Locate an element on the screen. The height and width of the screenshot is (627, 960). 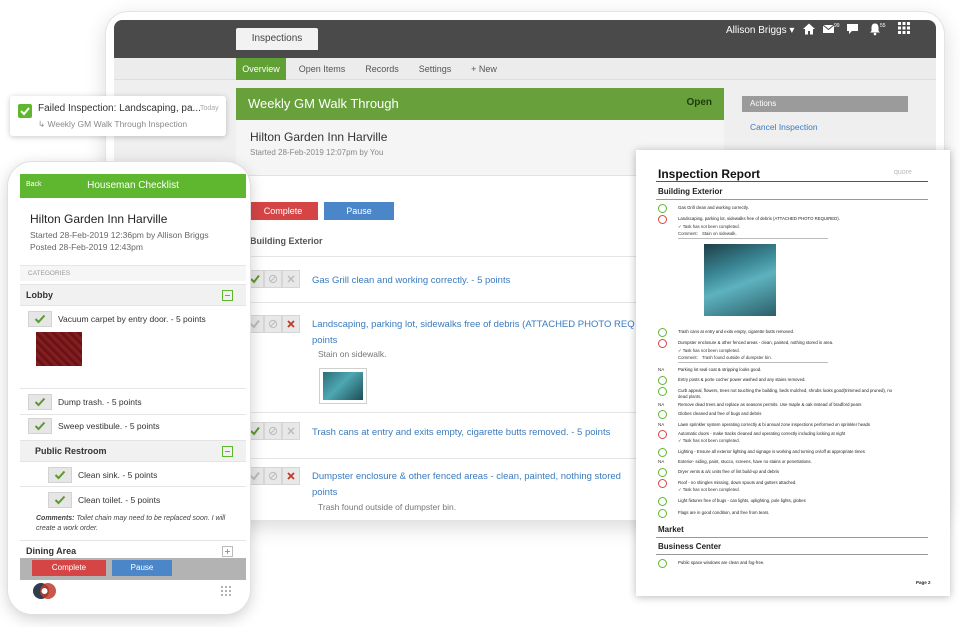
checklist-item: Clean sink. - 5 points is located at coordinates (117, 475).